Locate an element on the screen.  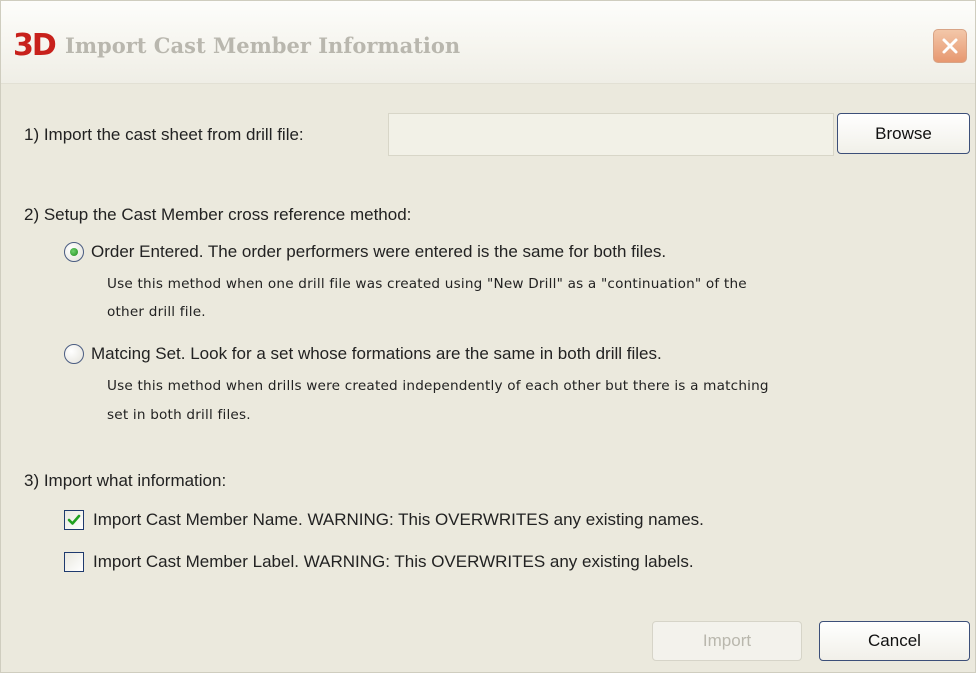
checkbox-import-name is located at coordinates (74, 520).